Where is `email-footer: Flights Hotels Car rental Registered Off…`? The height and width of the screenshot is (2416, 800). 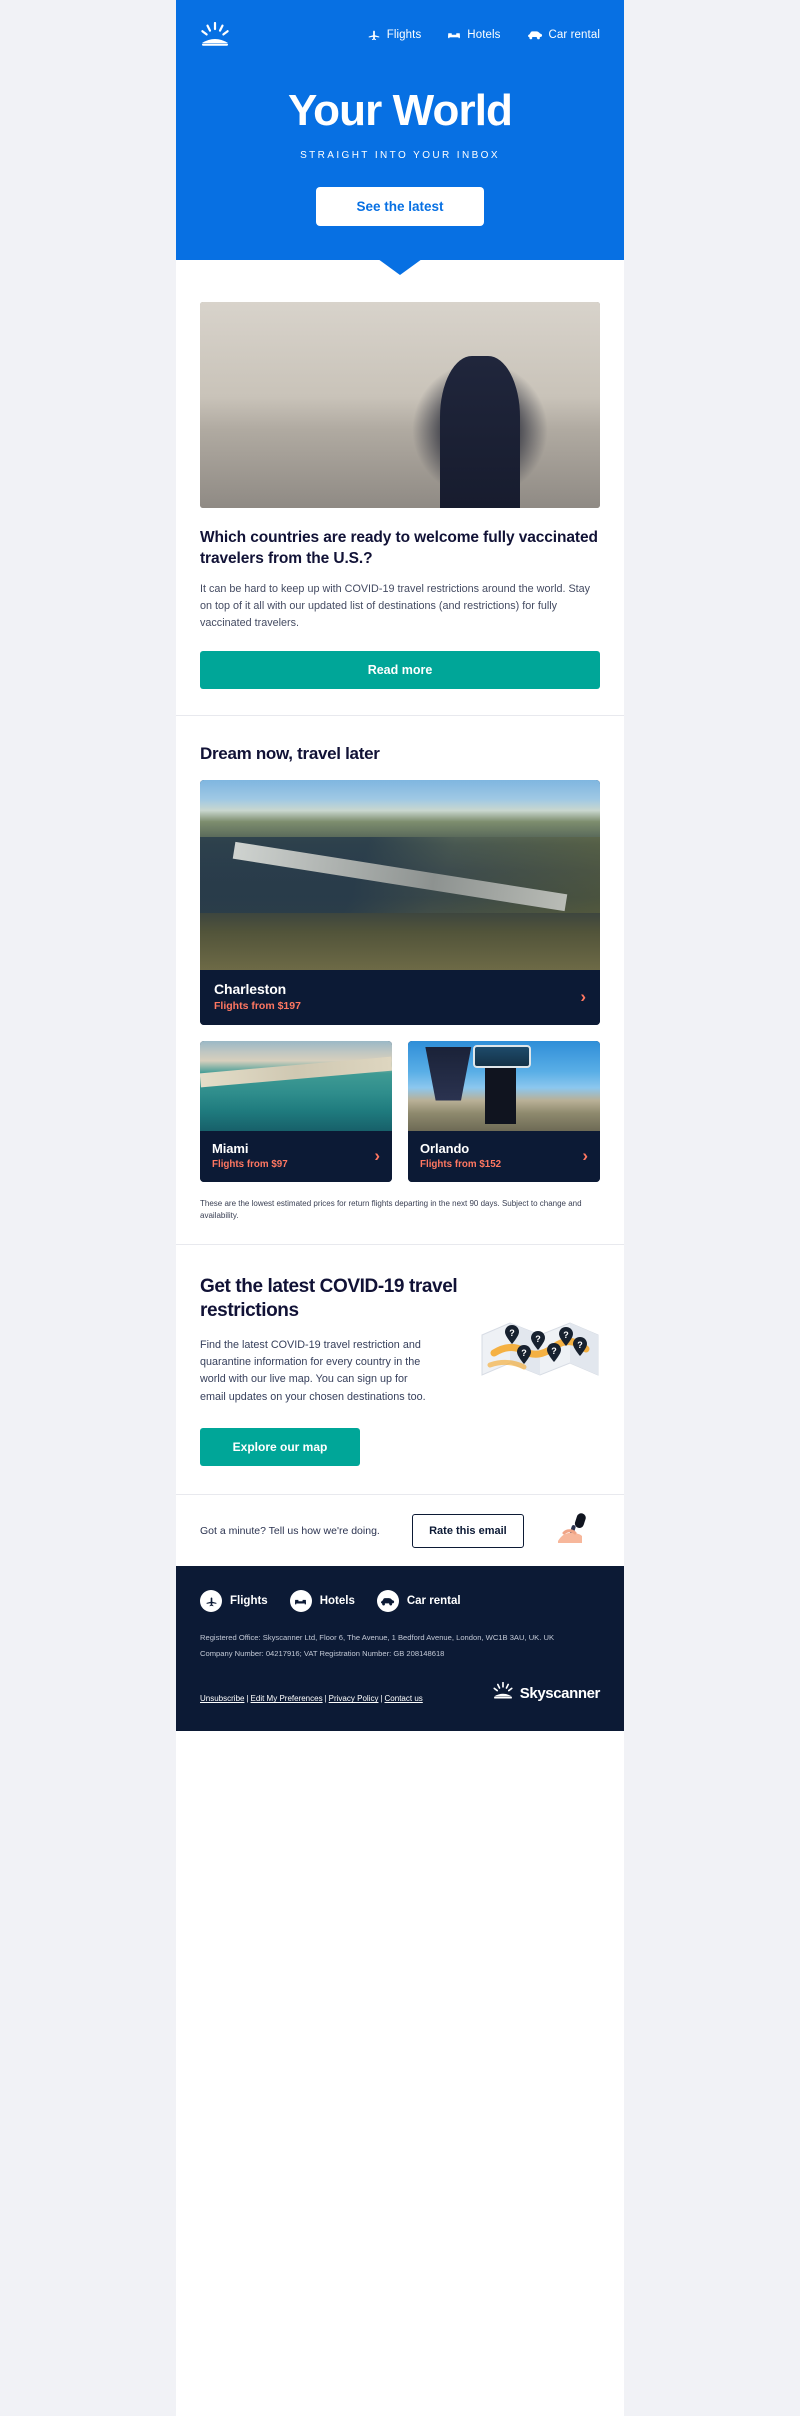
email-footer: Flights Hotels Car rental Registered Off… is located at coordinates (400, 1649).